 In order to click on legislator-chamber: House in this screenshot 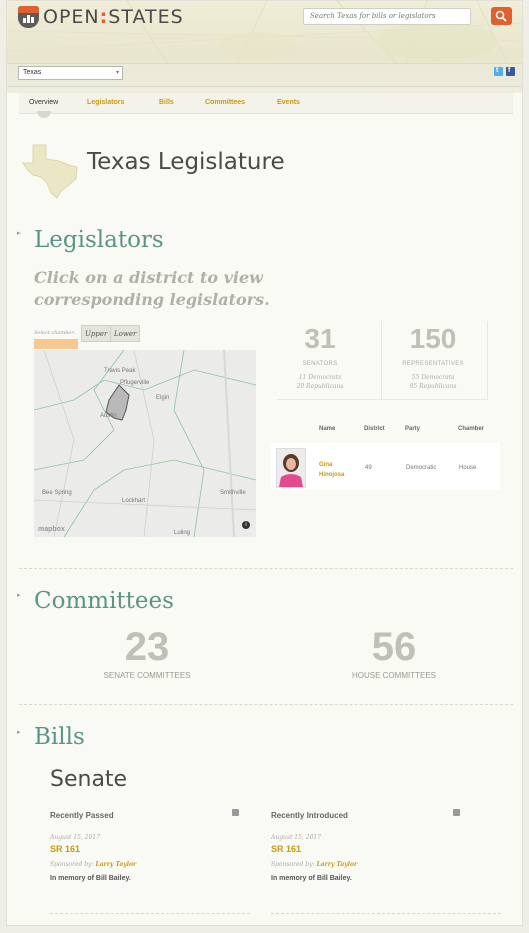, I will do `click(468, 468)`.